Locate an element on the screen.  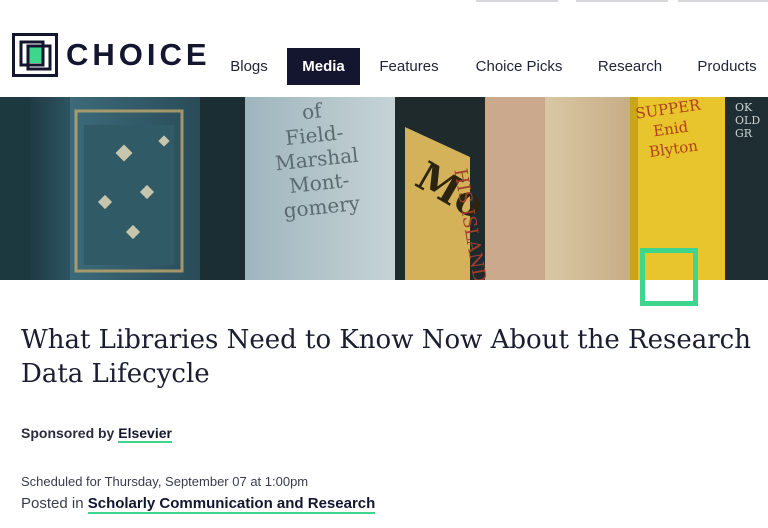
nav-blogs: Blogs is located at coordinates (249, 66).